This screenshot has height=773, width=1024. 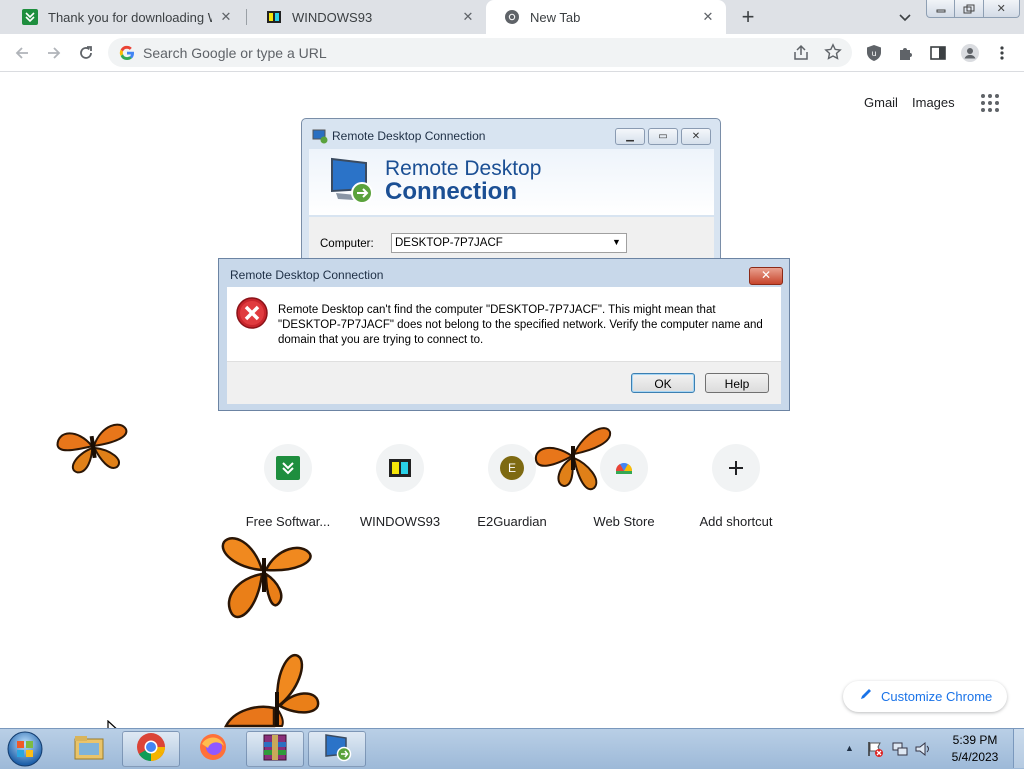 I want to click on tab-new-tab: New Tab ✕, so click(x=606, y=17).